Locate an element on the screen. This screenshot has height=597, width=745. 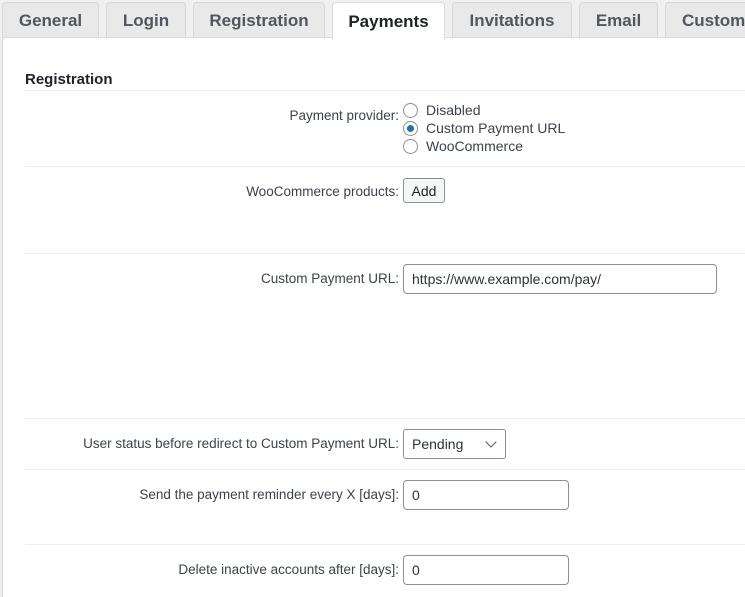
tab-payments: Payments is located at coordinates (388, 21).